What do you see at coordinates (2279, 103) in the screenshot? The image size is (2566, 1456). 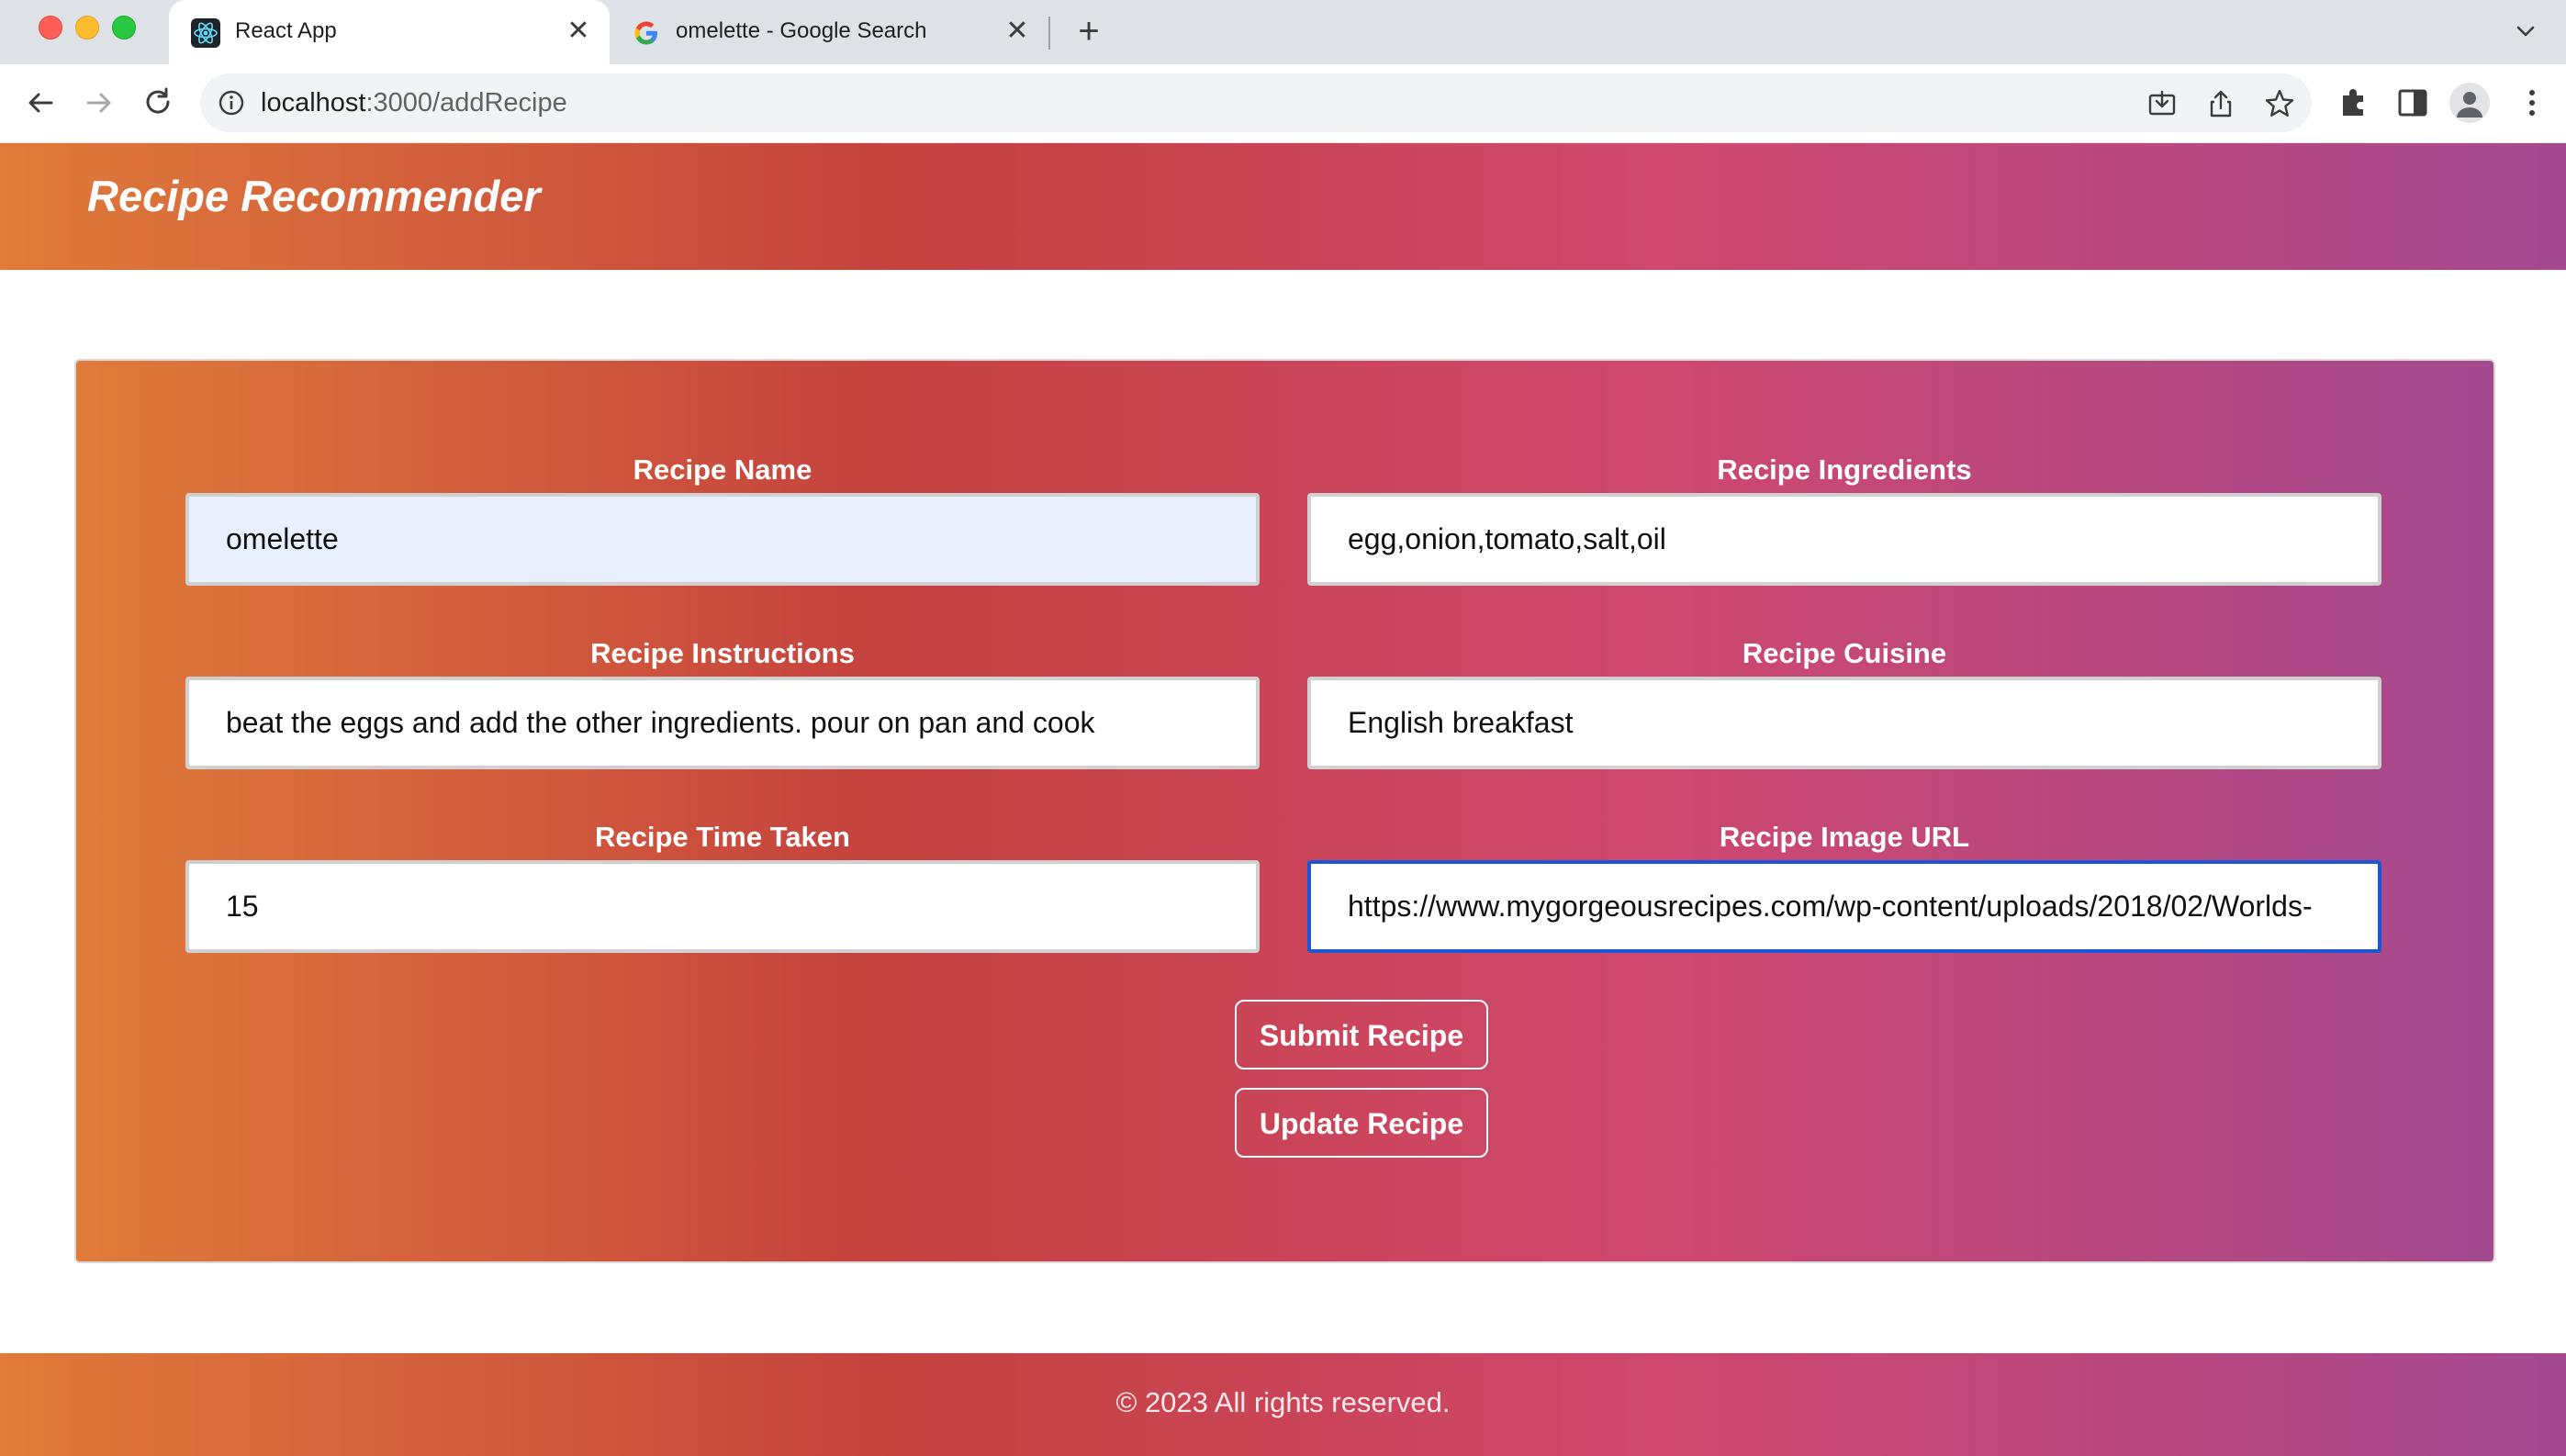 I see `bookmark-star-icon` at bounding box center [2279, 103].